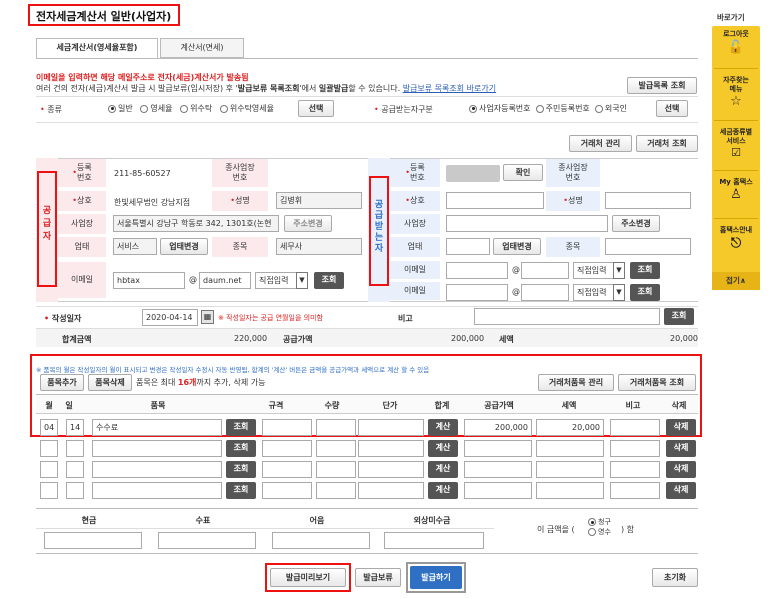 The width and height of the screenshot is (773, 599). Describe the element at coordinates (736, 281) in the screenshot. I see `sidebar-close: 접기∧` at that location.